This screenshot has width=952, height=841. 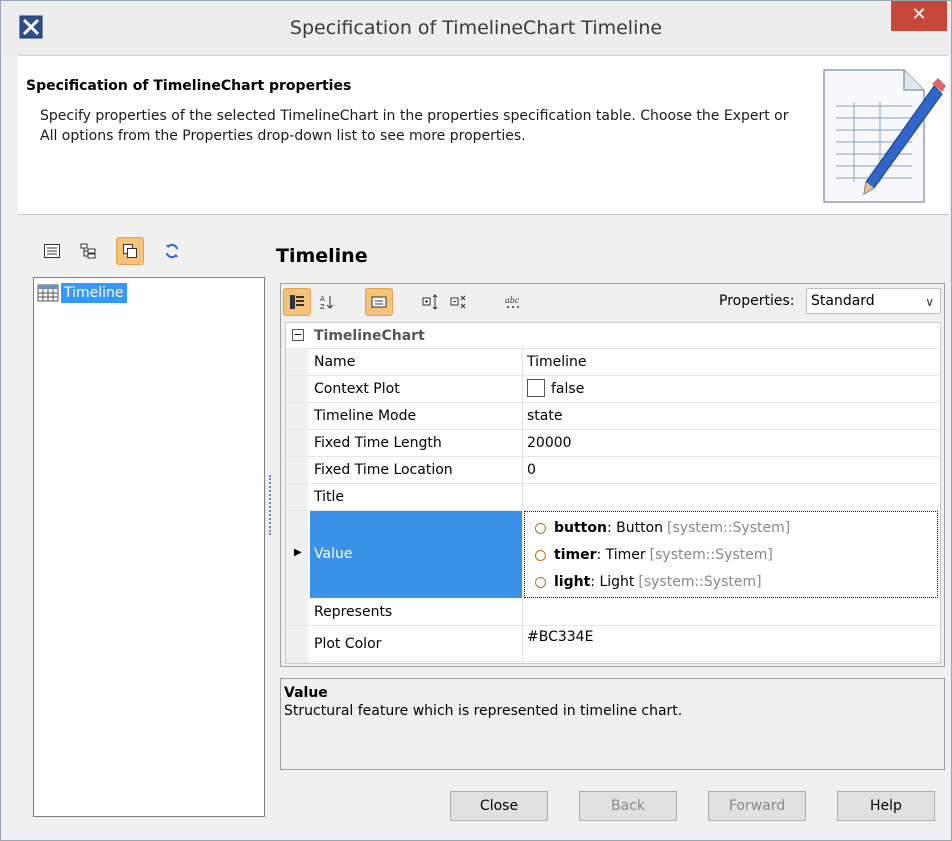 I want to click on expand-icon, so click(x=430, y=302).